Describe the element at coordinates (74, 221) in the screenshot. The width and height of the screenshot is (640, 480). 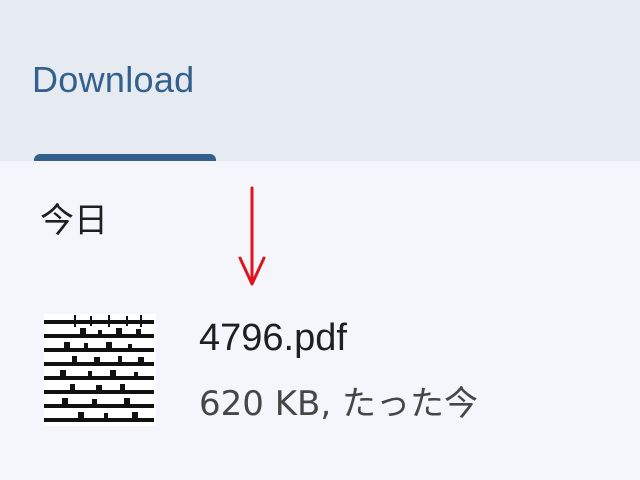
I see `section-header-today: 今日` at that location.